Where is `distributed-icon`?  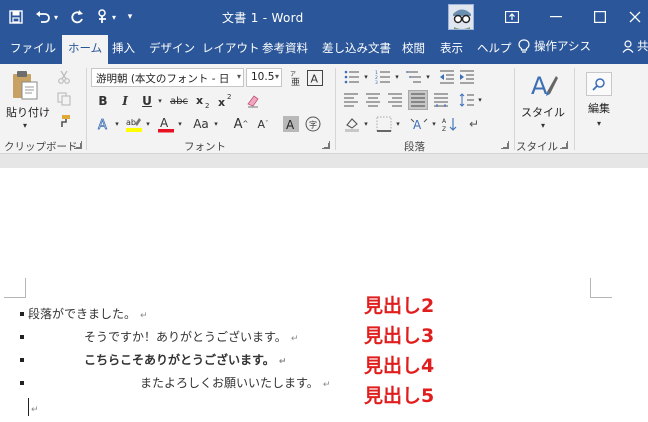 distributed-icon is located at coordinates (441, 100).